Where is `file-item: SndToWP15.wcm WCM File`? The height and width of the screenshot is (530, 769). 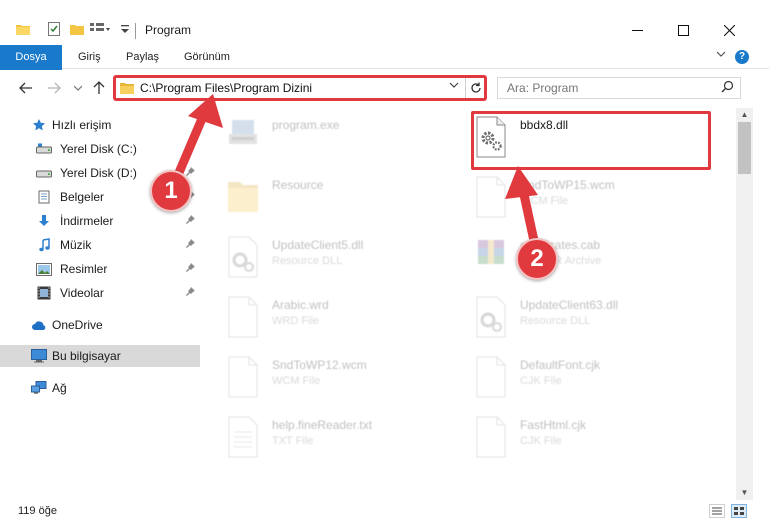 file-item: SndToWP15.wcm WCM File is located at coordinates (580, 196).